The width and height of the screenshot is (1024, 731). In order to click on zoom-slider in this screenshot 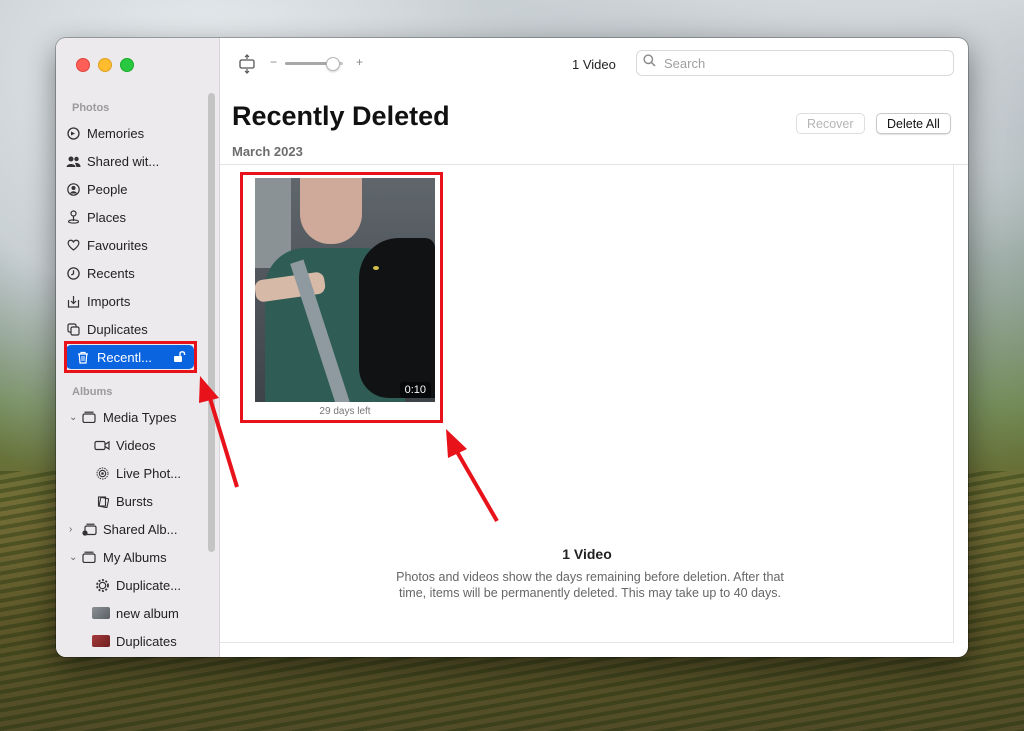, I will do `click(314, 64)`.